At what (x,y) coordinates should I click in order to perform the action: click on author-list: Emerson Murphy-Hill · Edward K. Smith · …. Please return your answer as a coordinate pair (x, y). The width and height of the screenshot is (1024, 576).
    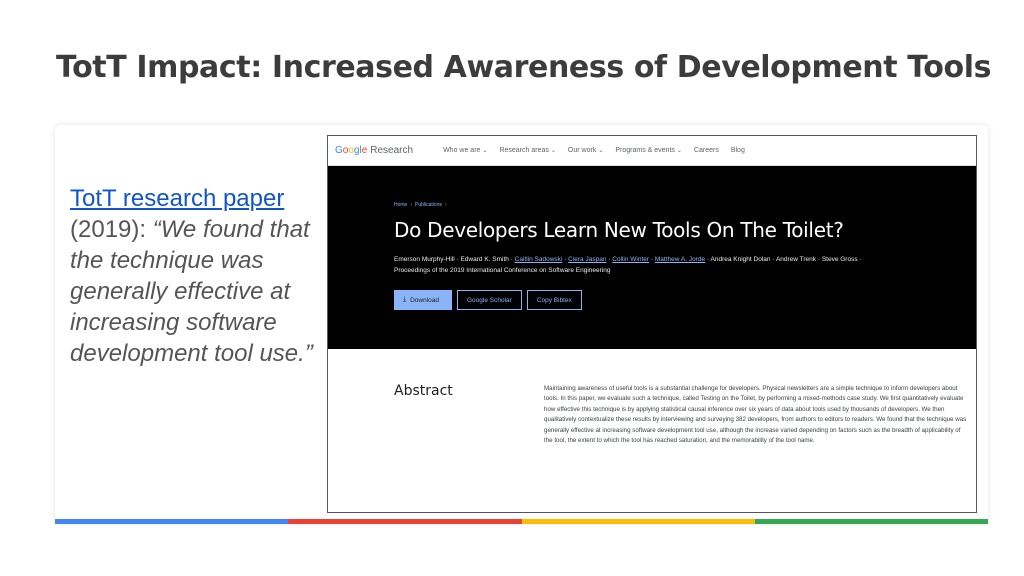
    Looking at the image, I should click on (628, 259).